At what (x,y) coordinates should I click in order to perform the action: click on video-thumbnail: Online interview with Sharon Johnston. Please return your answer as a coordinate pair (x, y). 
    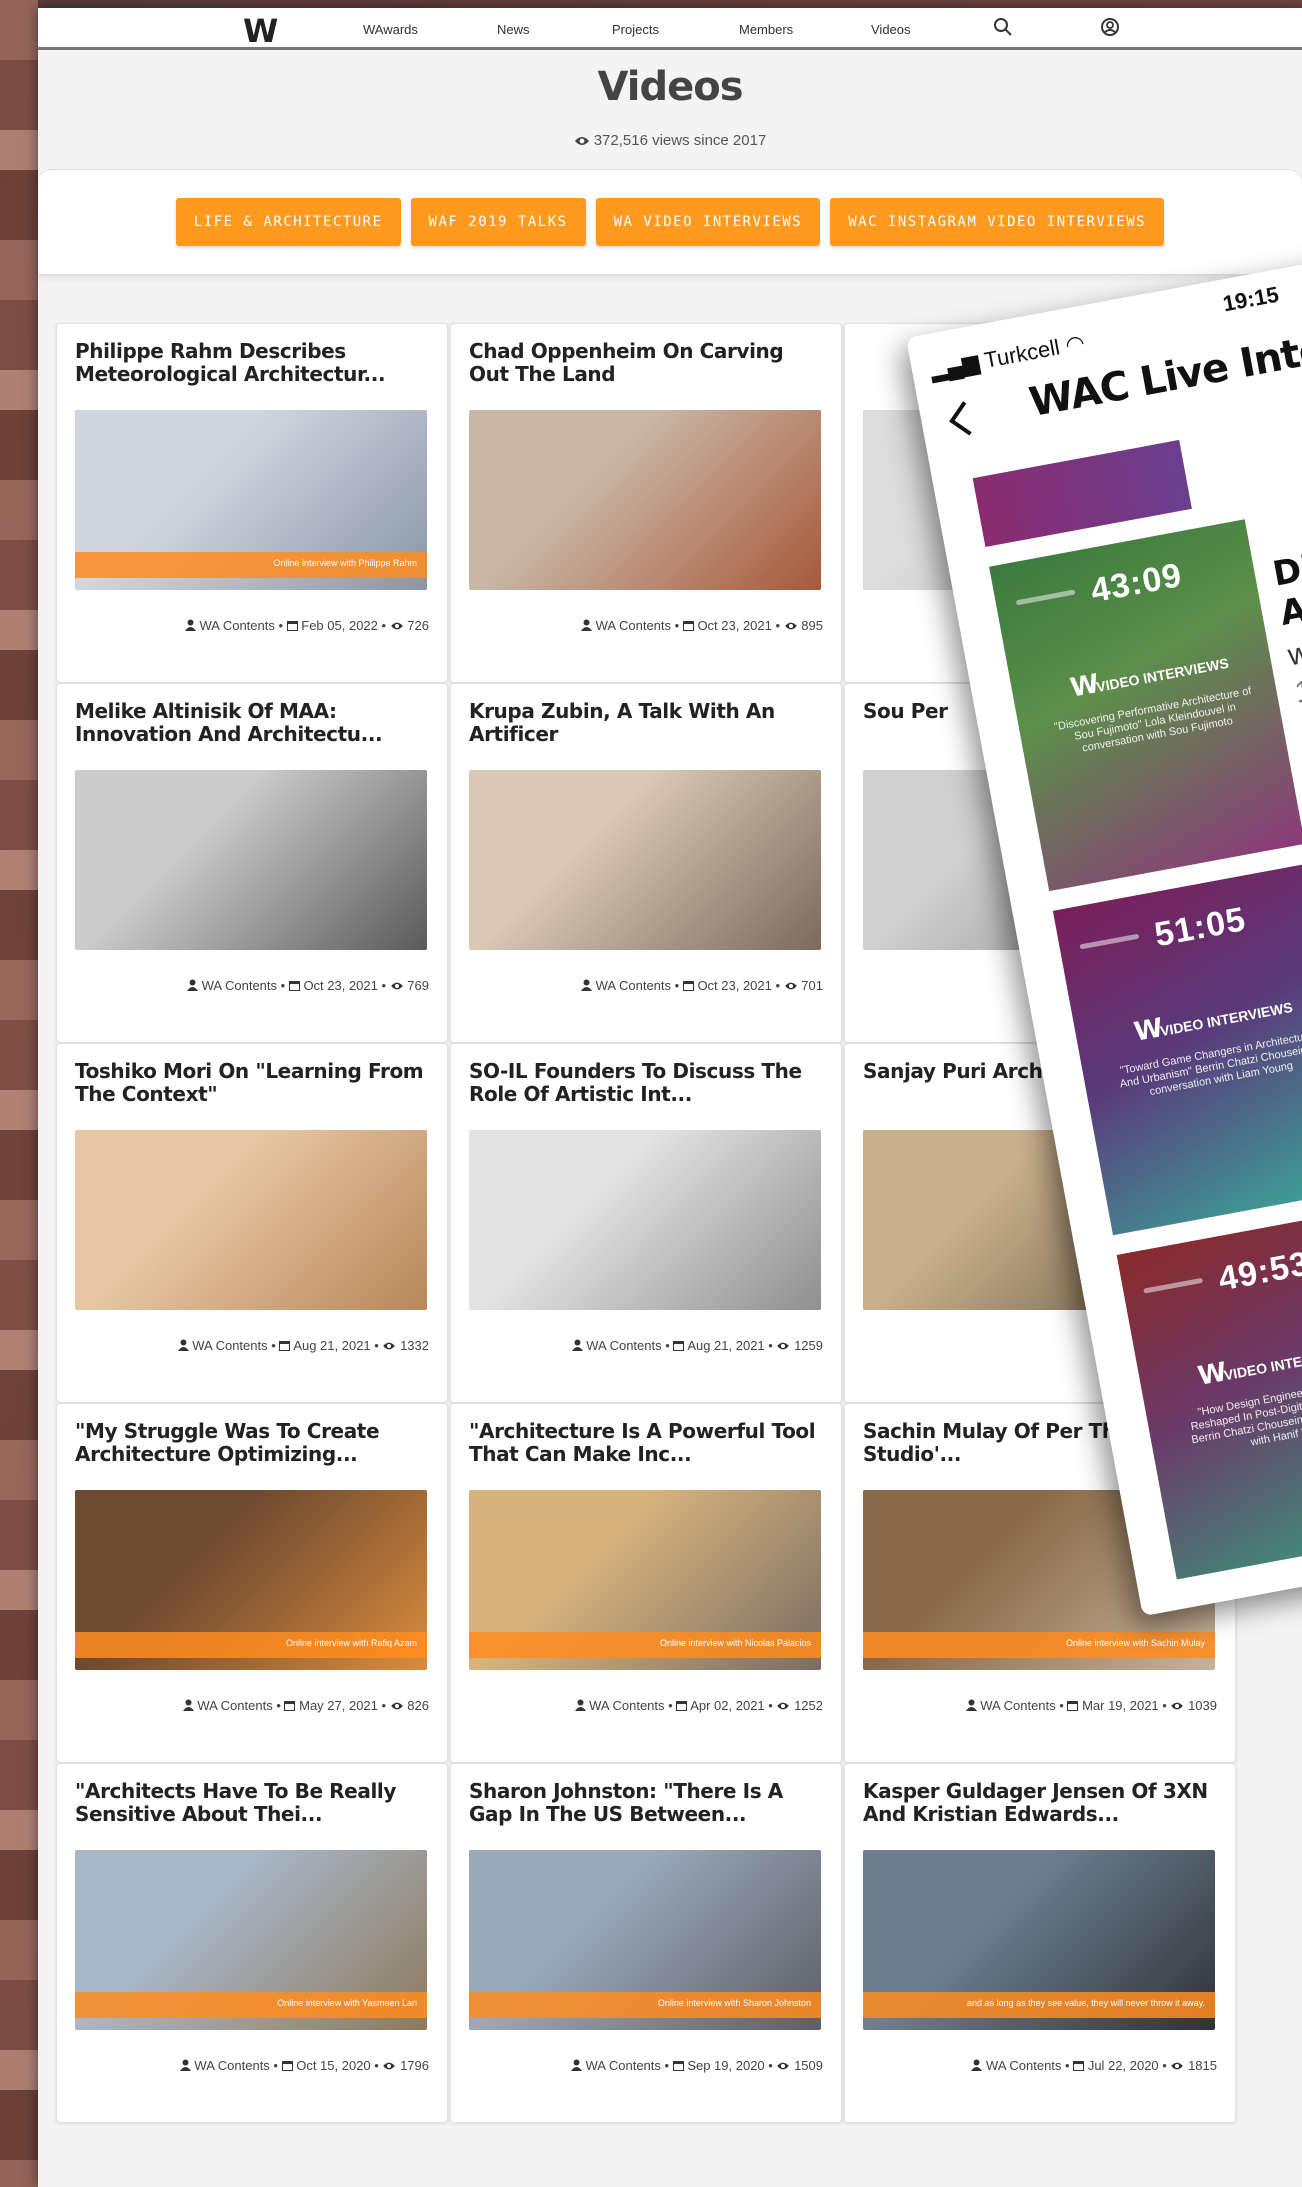
    Looking at the image, I should click on (645, 1940).